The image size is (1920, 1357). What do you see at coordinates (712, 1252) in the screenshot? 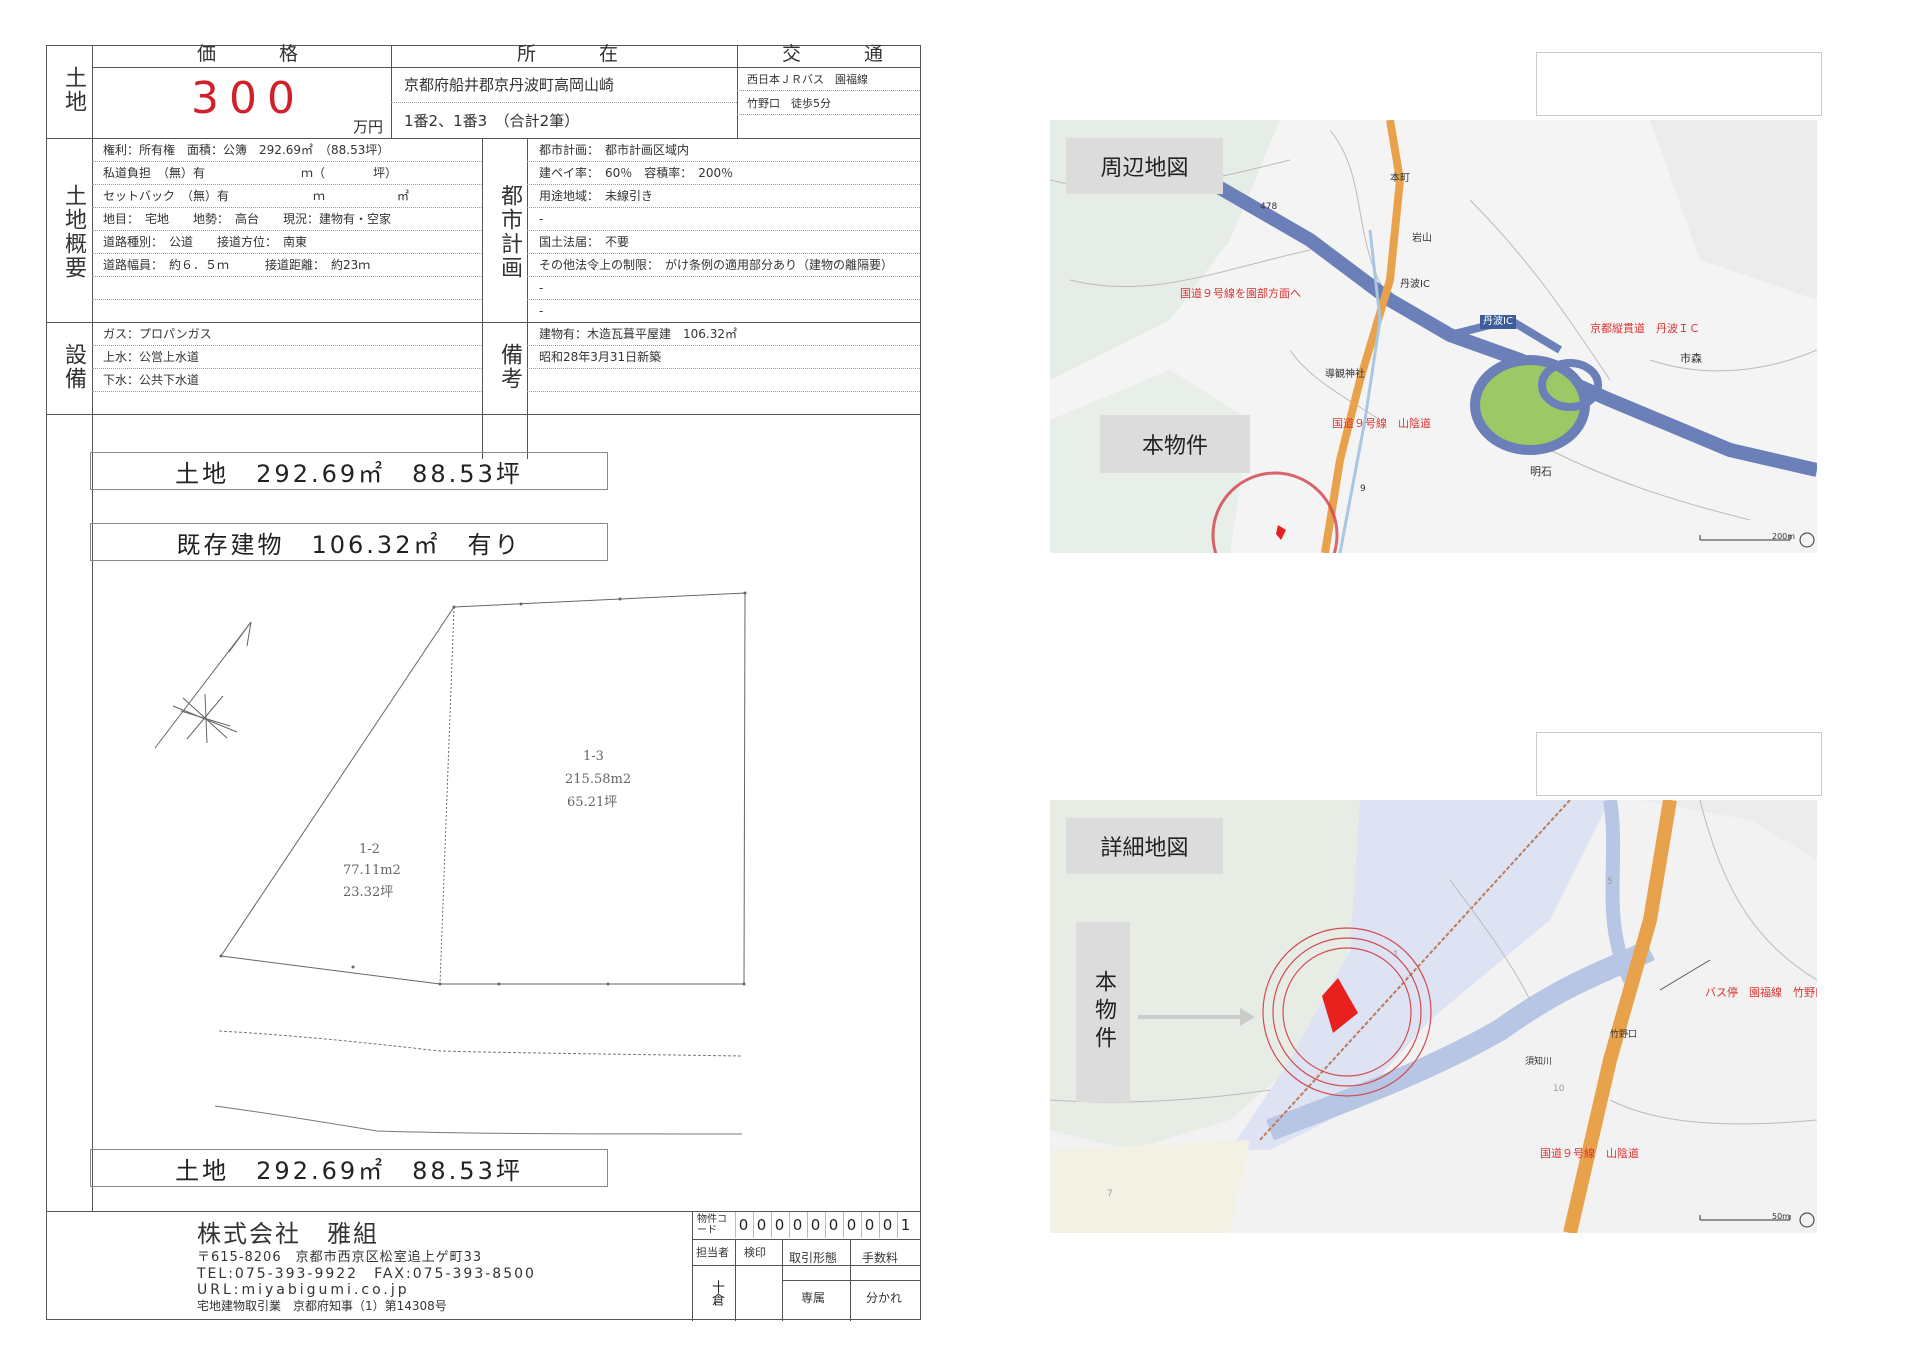
I see `staff-label: 担当者` at bounding box center [712, 1252].